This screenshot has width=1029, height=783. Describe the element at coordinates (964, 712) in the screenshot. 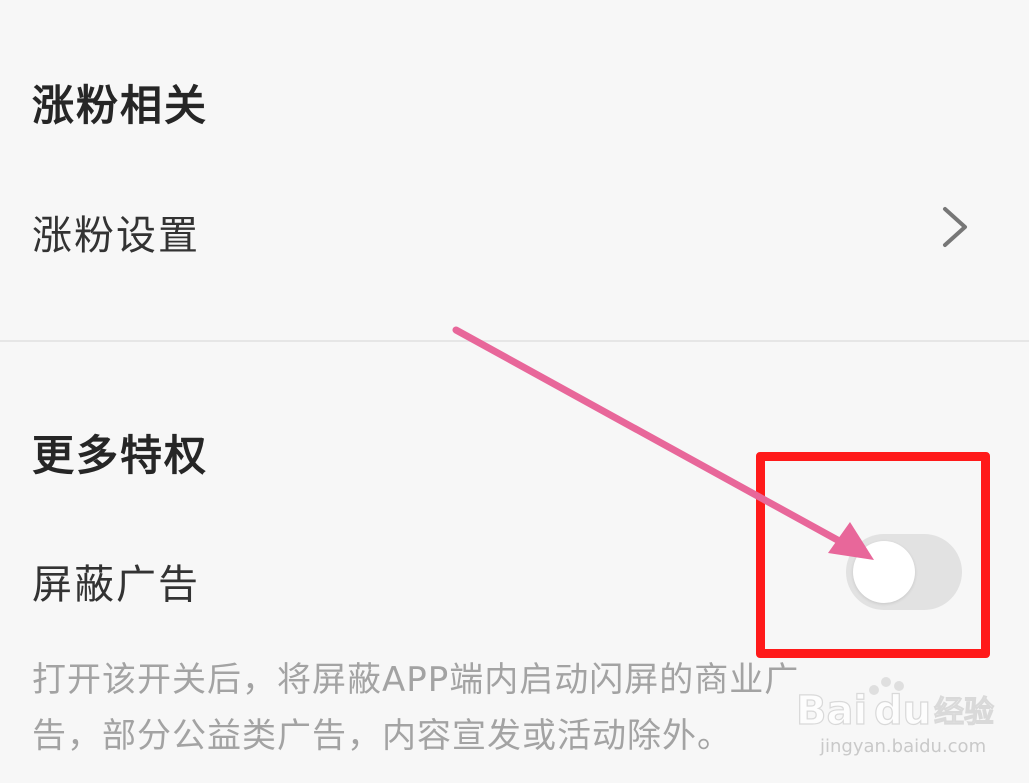

I see `svg-text: 经验` at that location.